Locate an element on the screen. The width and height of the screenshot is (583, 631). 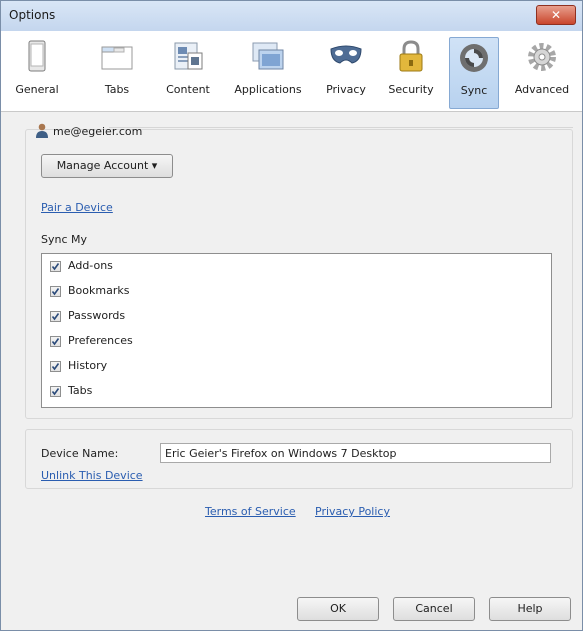
tab-content: Content is located at coordinates (188, 72).